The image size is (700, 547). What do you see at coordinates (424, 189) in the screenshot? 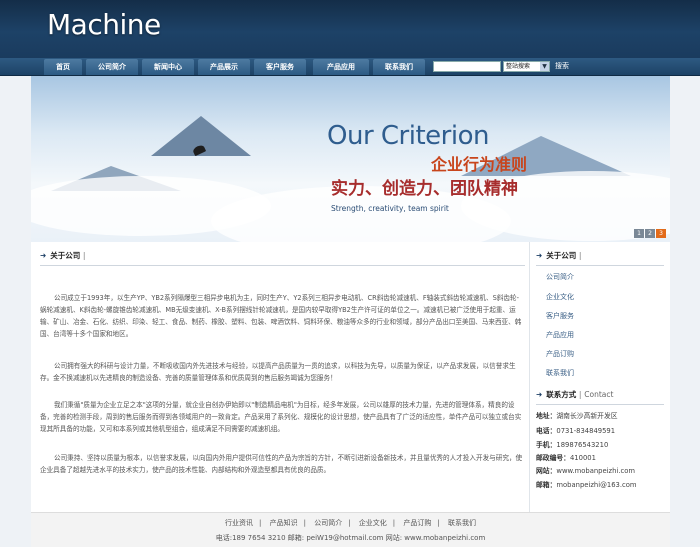
I see `banner-slogan-cn: 实力、创造力、团队精神` at bounding box center [424, 189].